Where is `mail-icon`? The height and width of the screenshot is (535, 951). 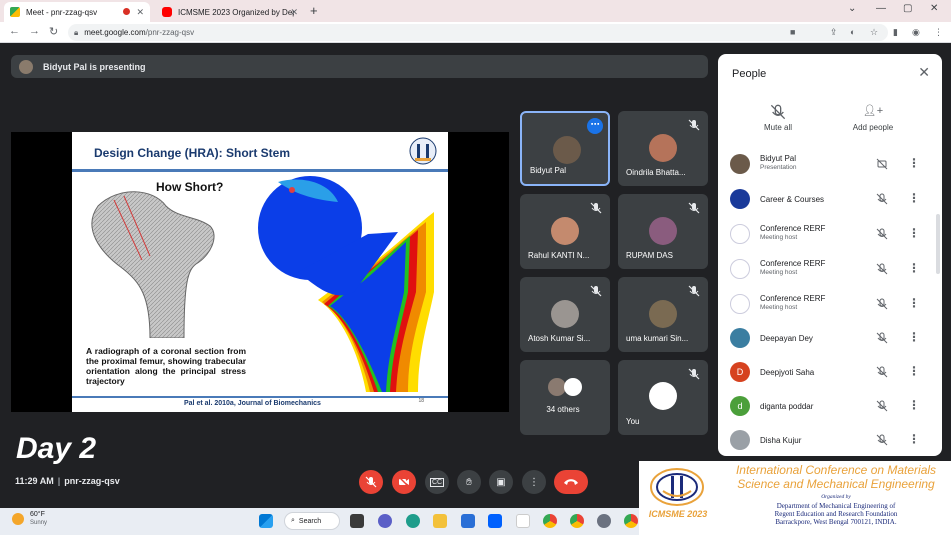 mail-icon is located at coordinates (468, 521).